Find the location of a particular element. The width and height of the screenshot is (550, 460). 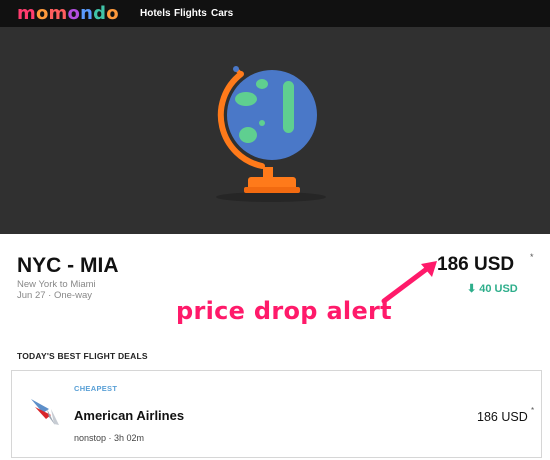

nav-hotels-link: Hotels is located at coordinates (155, 13).